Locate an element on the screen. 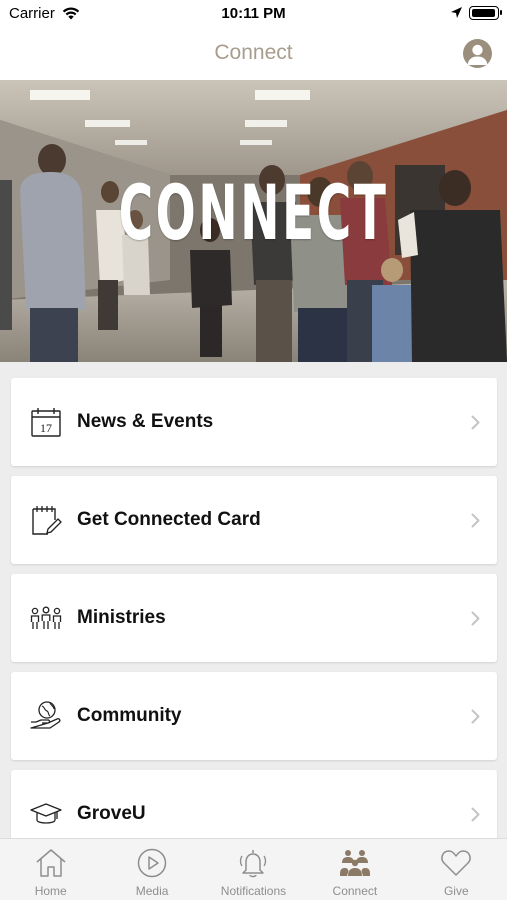 This screenshot has height=900, width=507. menu-item-label: Community is located at coordinates (129, 715).